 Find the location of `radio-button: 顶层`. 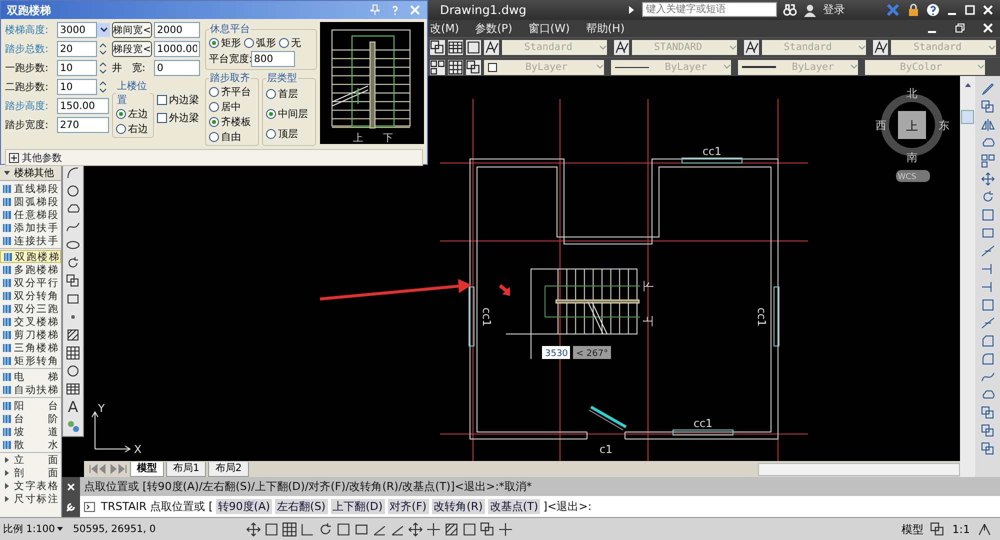

radio-button: 顶层 is located at coordinates (289, 134).